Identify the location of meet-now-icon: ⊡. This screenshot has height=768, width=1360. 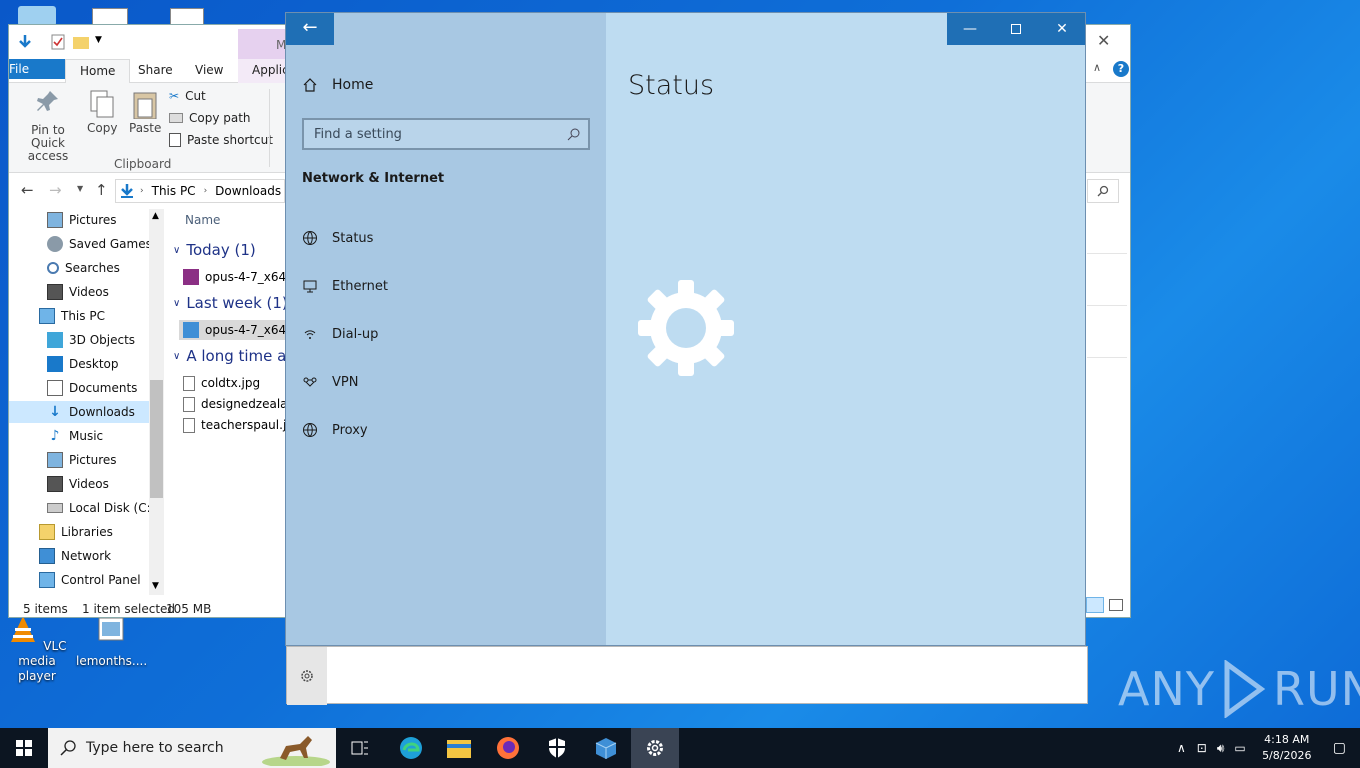
(1202, 748).